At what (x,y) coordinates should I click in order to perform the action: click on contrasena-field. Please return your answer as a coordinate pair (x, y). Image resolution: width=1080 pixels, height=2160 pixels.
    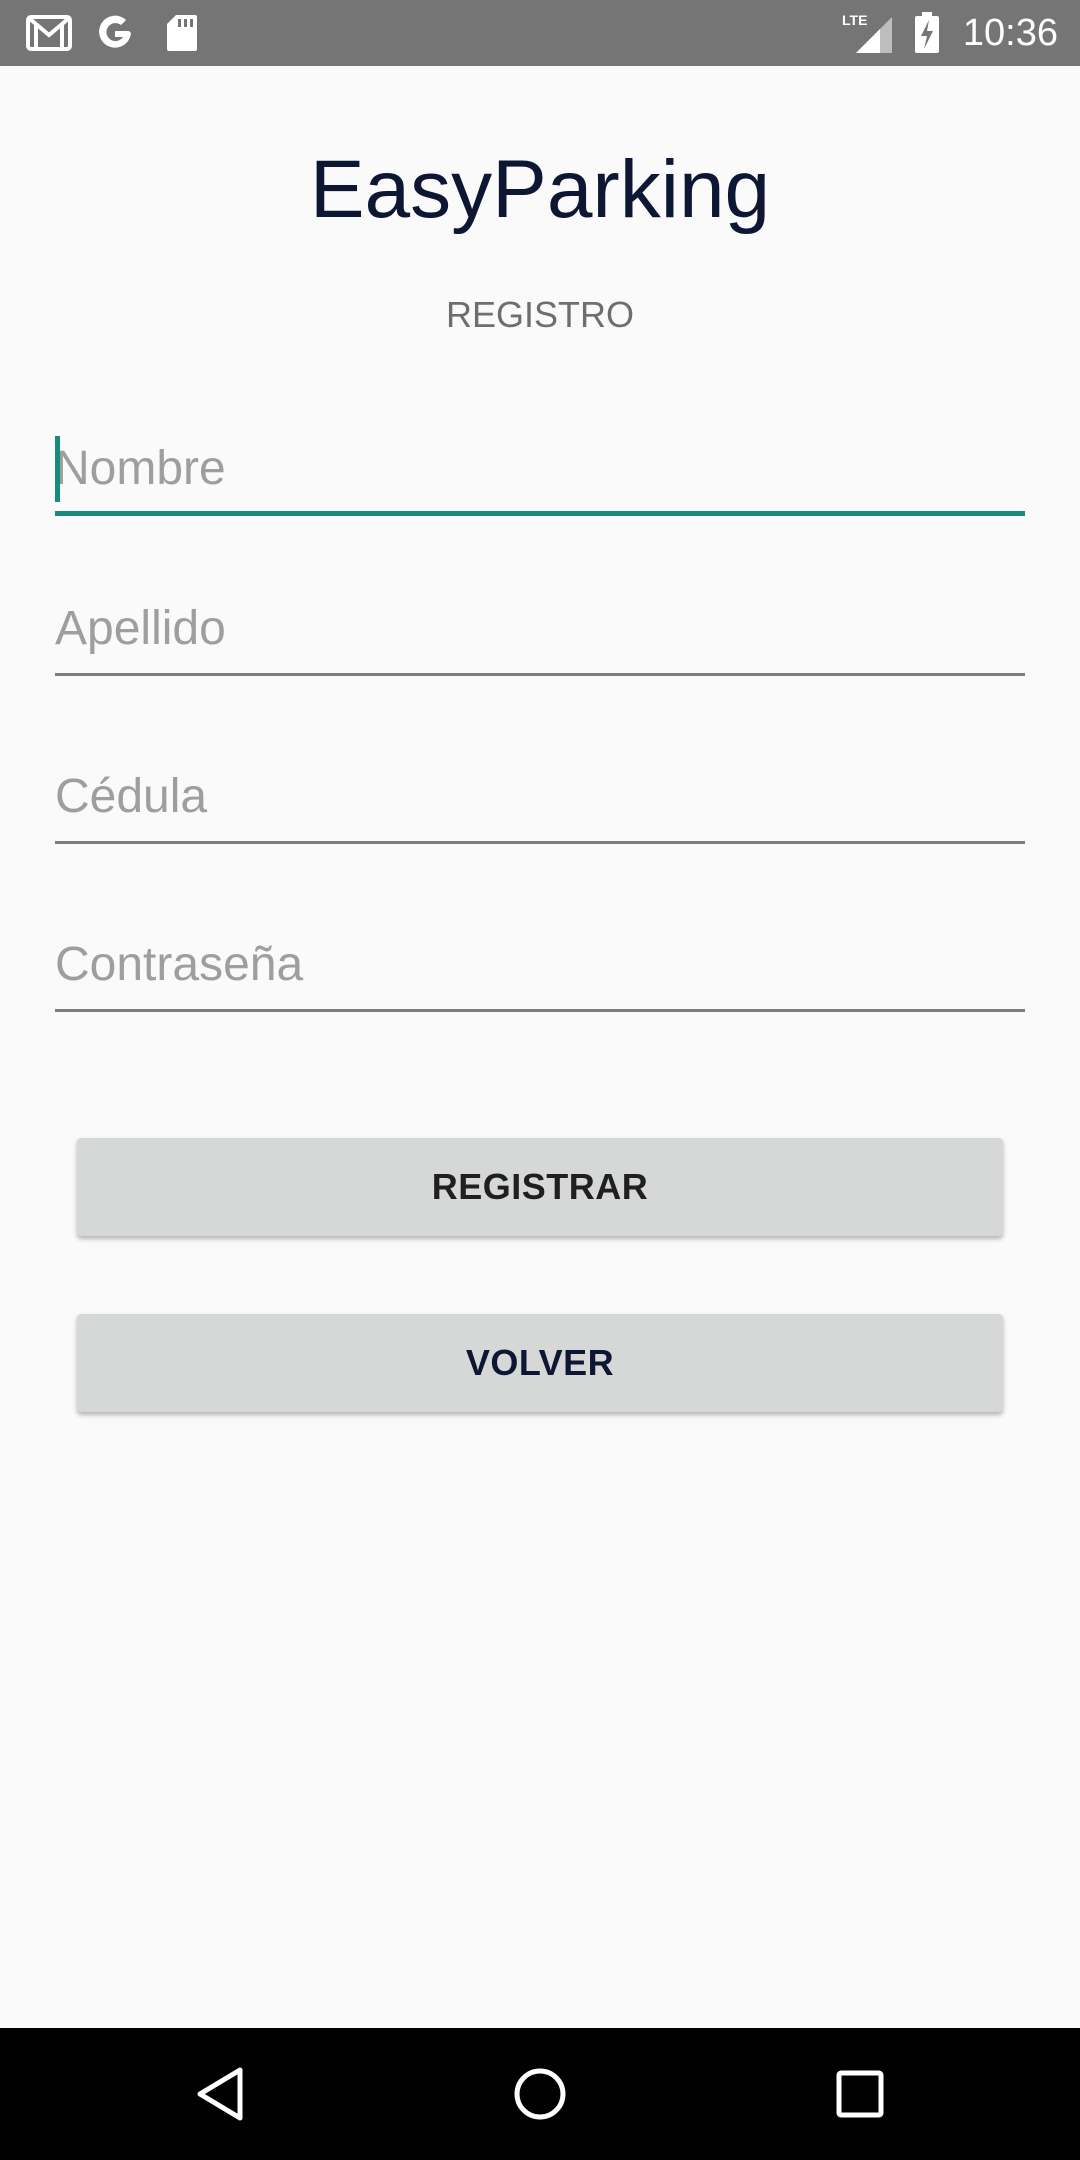
    Looking at the image, I should click on (540, 967).